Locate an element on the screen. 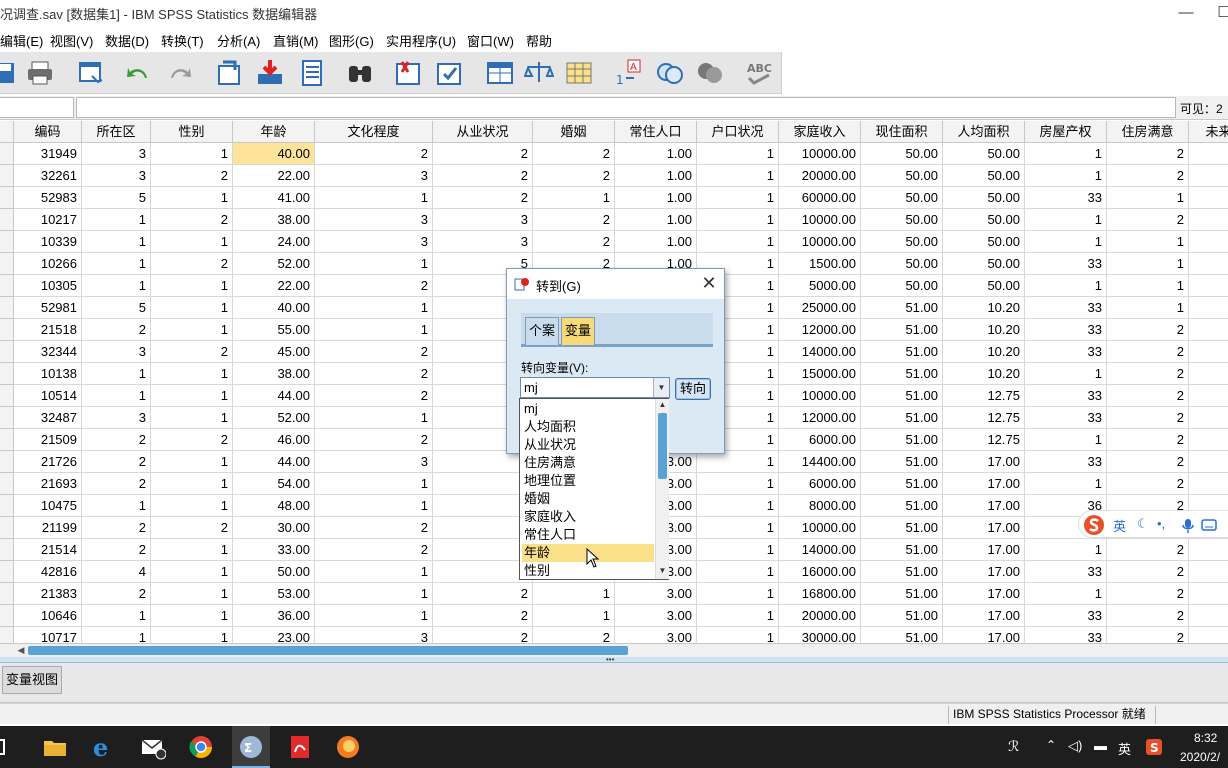  table-cell: 54.00 is located at coordinates (274, 484).